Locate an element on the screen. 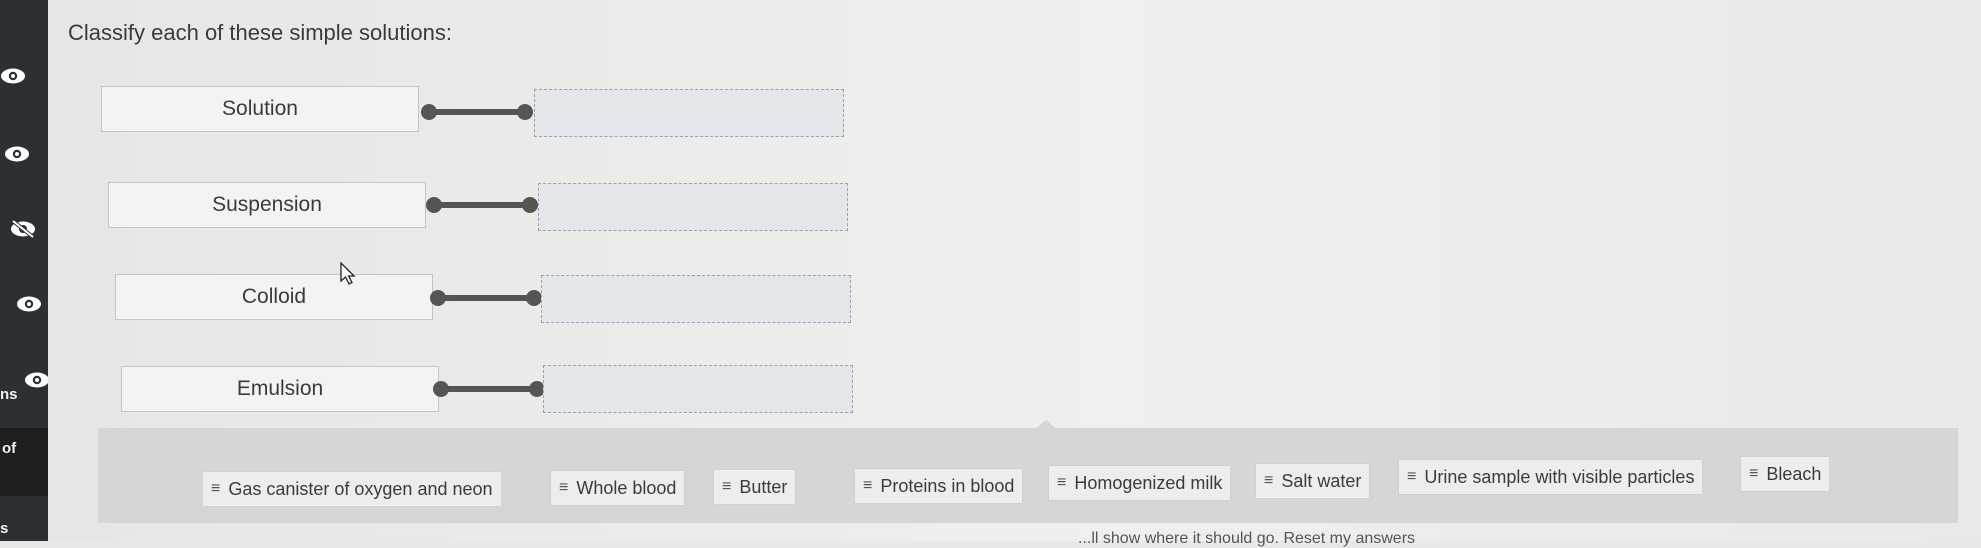  term-colloid: Colloid is located at coordinates (274, 297).